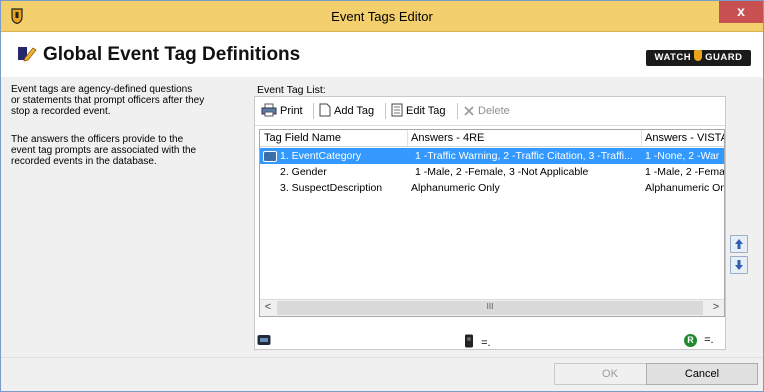 Image resolution: width=764 pixels, height=392 pixels. What do you see at coordinates (724, 57) in the screenshot?
I see `logo-text-right: GUARD` at bounding box center [724, 57].